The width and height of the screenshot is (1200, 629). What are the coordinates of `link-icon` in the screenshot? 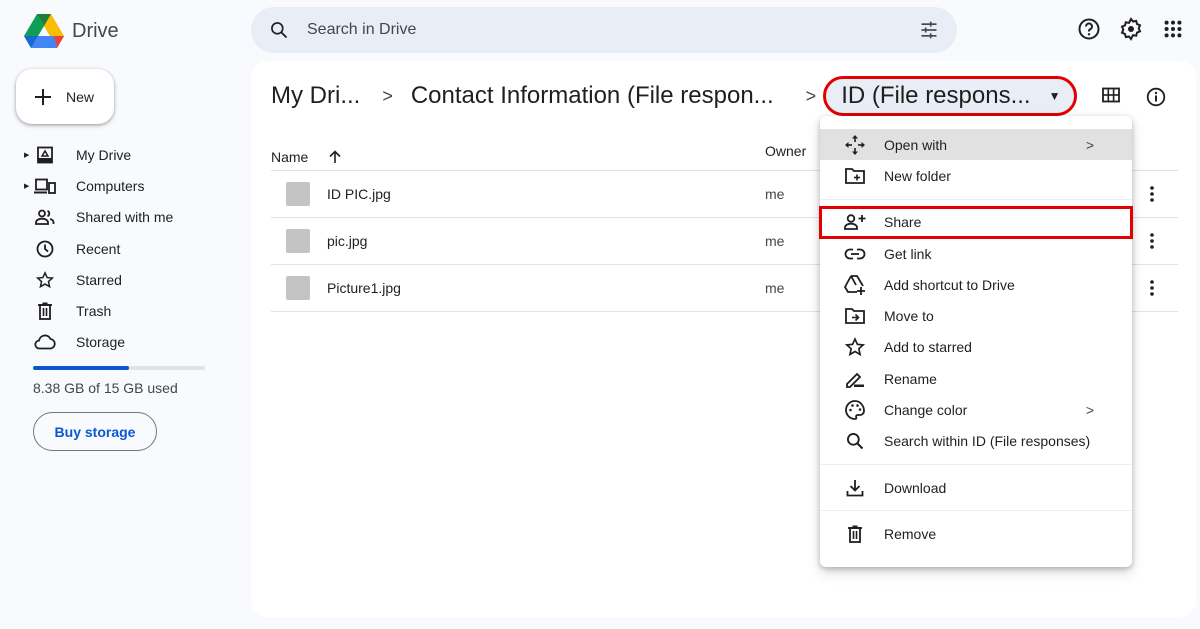 It's located at (855, 253).